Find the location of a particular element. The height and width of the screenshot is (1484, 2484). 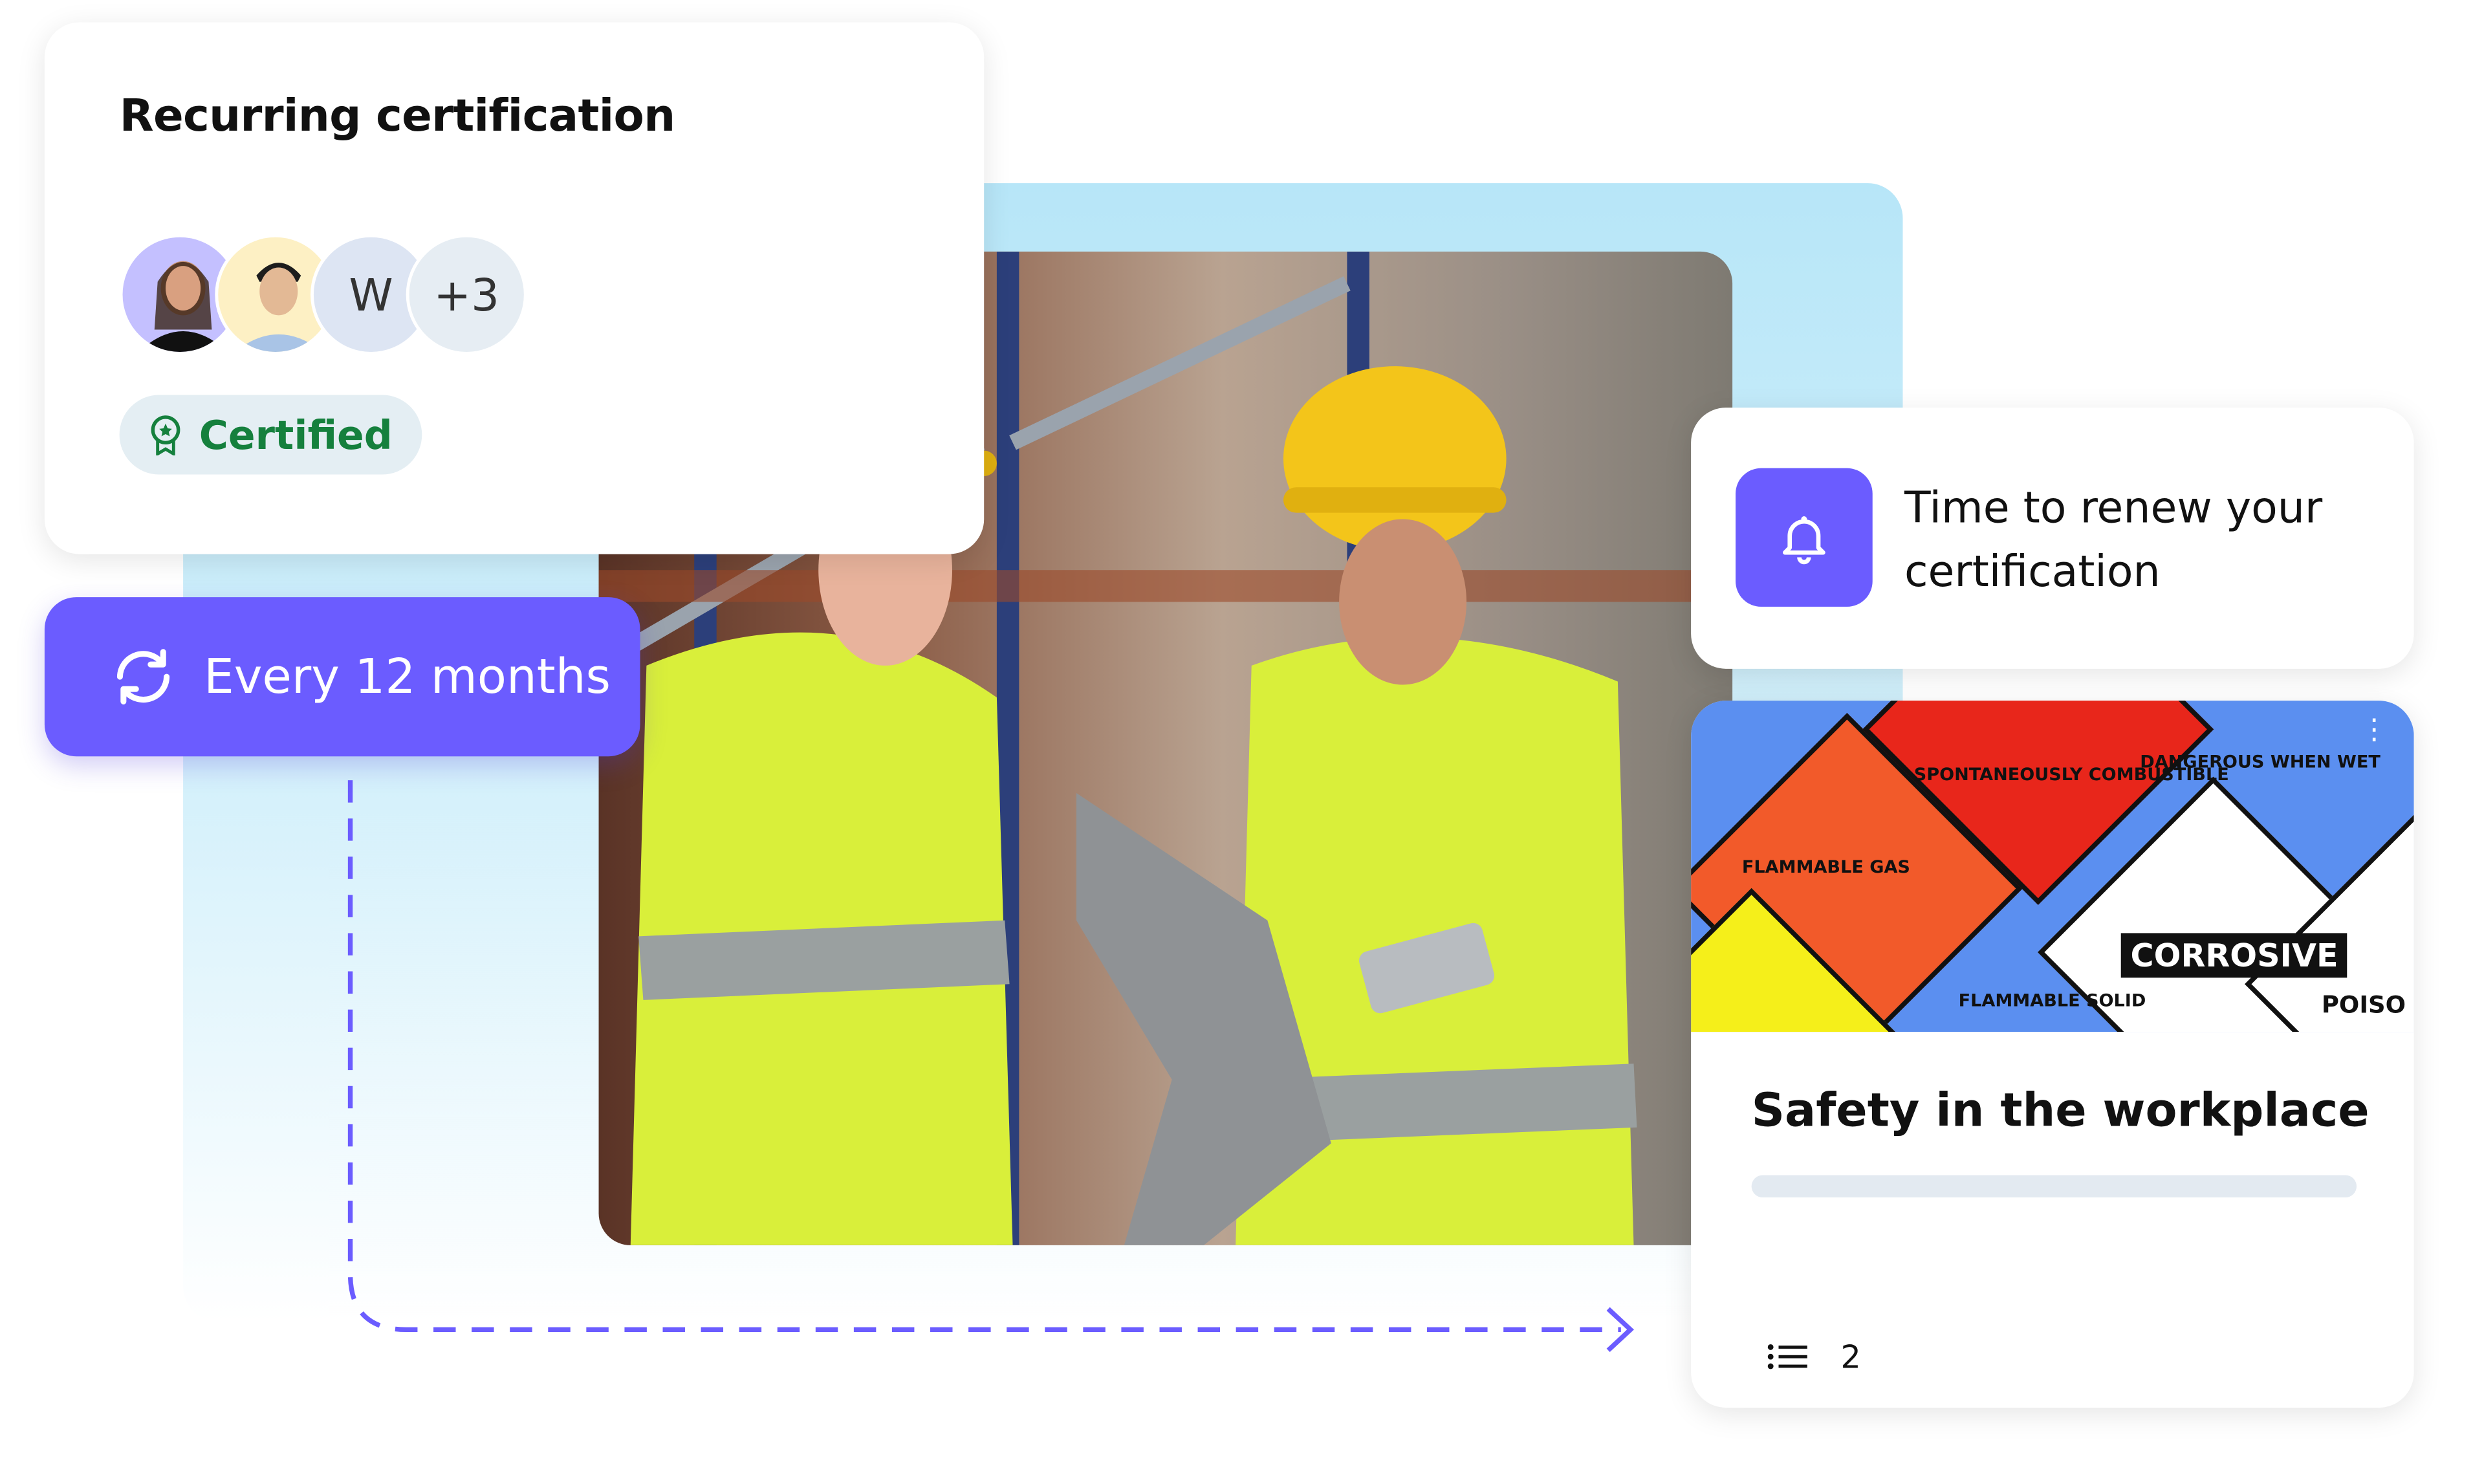

course-progress-bar is located at coordinates (2054, 1186).